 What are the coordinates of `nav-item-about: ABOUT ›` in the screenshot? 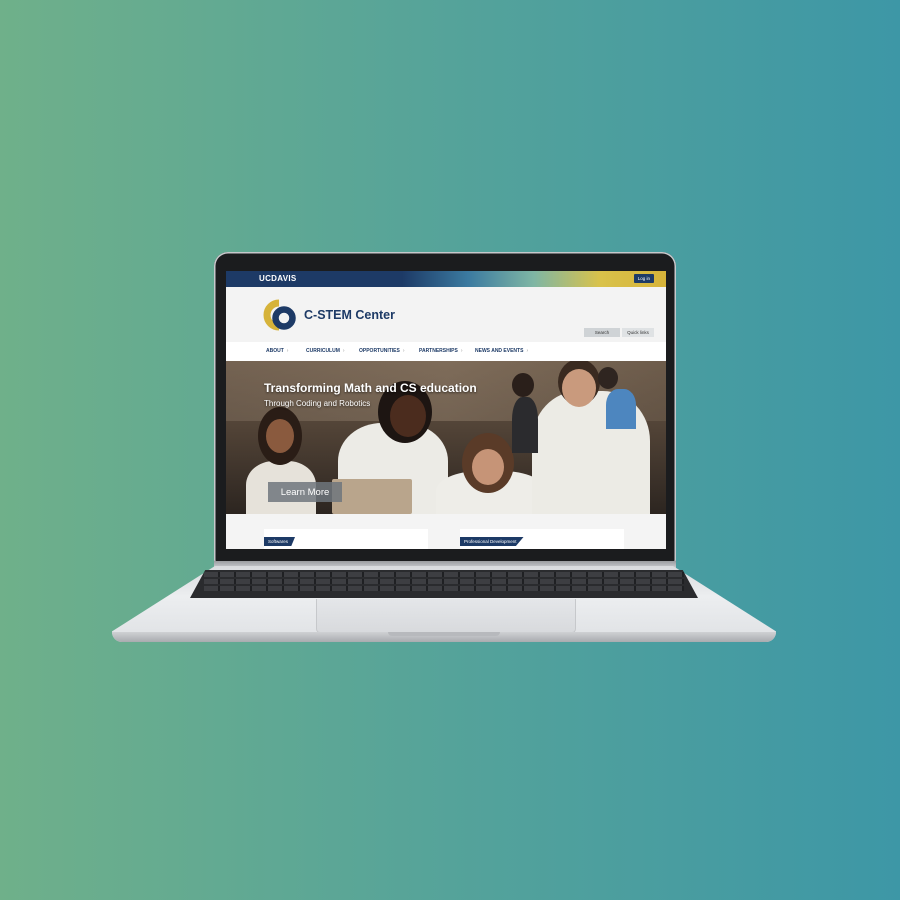 It's located at (277, 351).